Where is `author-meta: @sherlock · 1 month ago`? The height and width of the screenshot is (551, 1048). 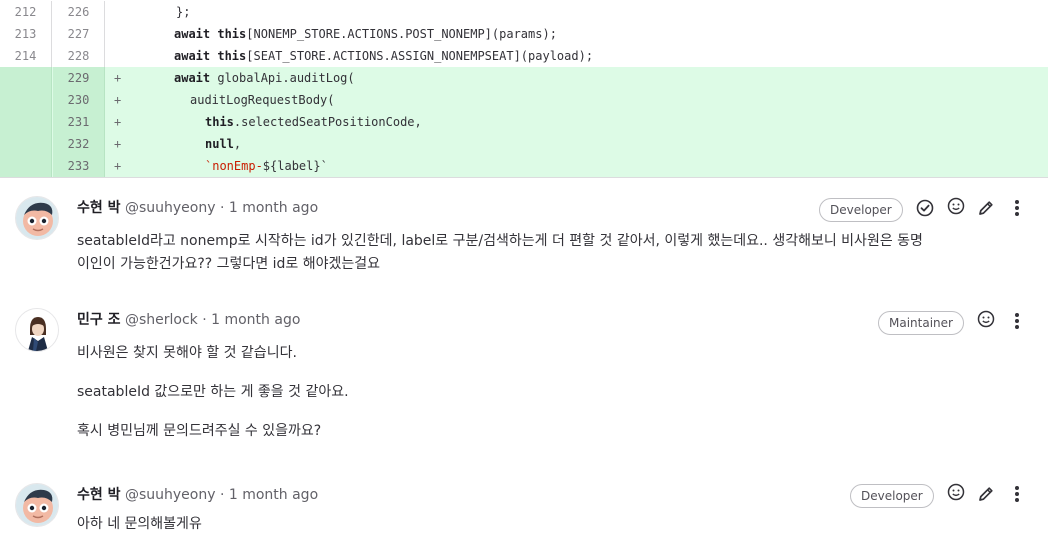
author-meta: @sherlock · 1 month ago is located at coordinates (212, 320).